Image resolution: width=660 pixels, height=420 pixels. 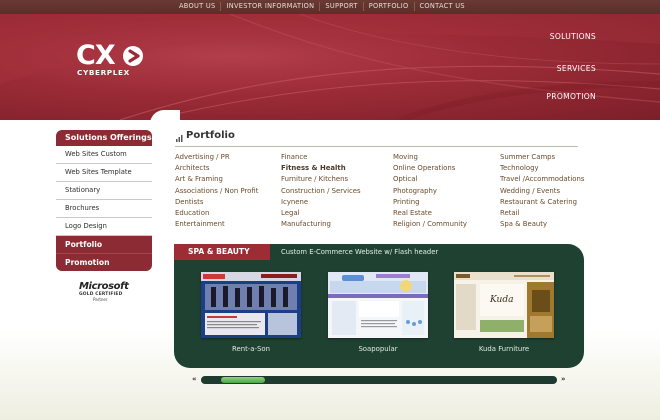 What do you see at coordinates (251, 349) in the screenshot?
I see `thumbnail-label-rent-a-son: Rent-a-Son` at bounding box center [251, 349].